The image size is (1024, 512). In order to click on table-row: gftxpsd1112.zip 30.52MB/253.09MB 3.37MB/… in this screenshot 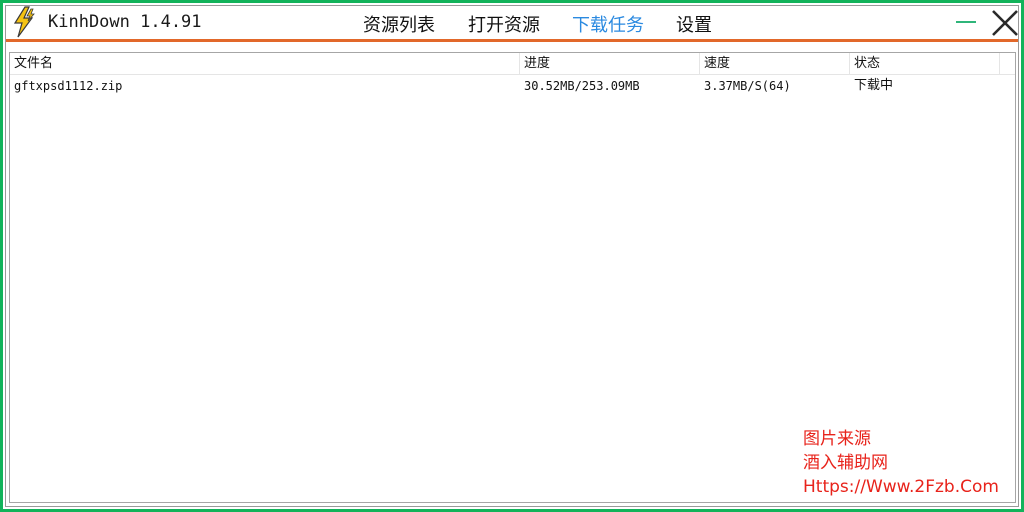, I will do `click(512, 86)`.